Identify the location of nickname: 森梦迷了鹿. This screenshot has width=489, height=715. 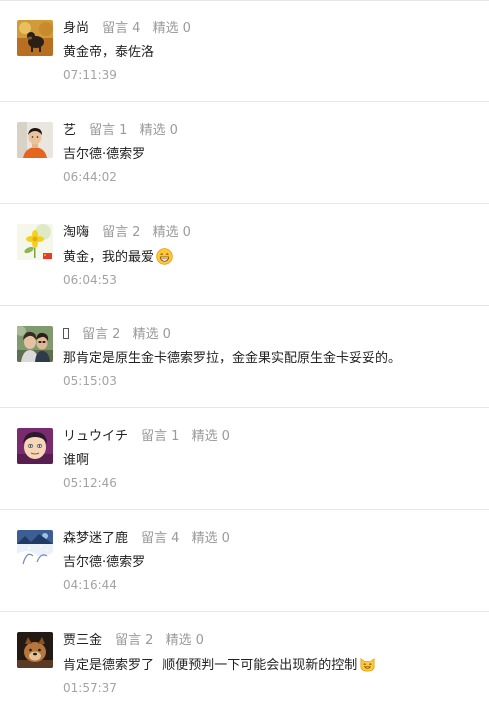
(95, 538).